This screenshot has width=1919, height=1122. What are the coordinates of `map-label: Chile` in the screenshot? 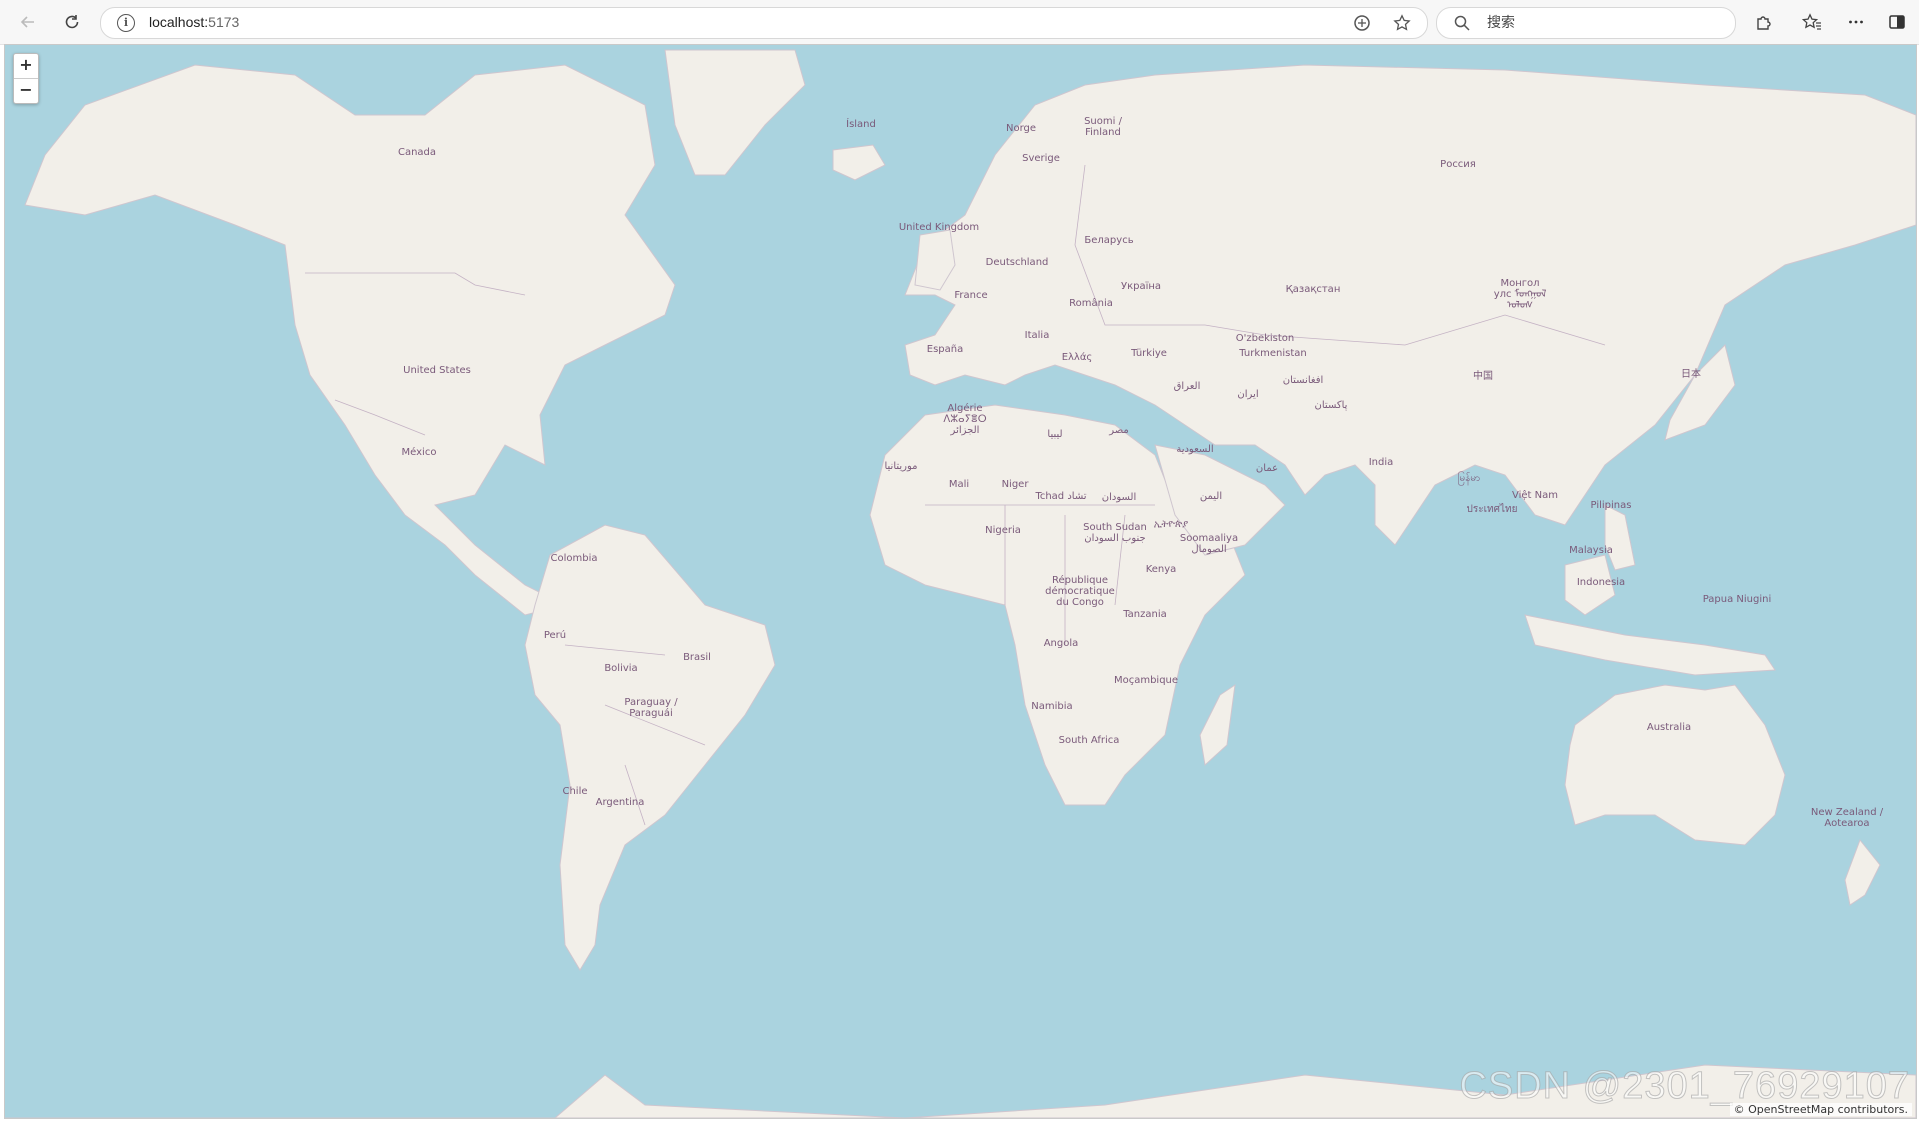 It's located at (575, 791).